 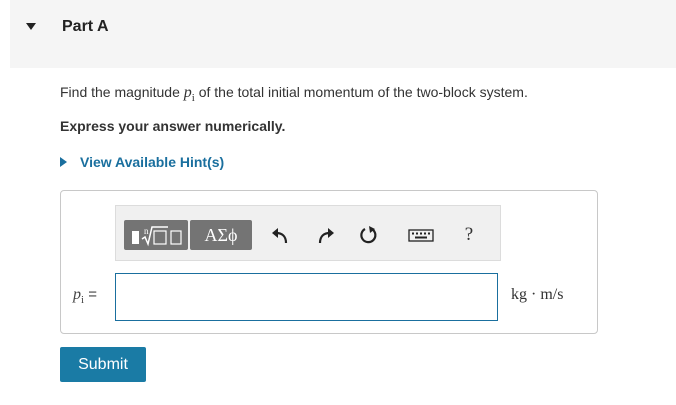 I want to click on templates-icon: n, so click(x=157, y=236).